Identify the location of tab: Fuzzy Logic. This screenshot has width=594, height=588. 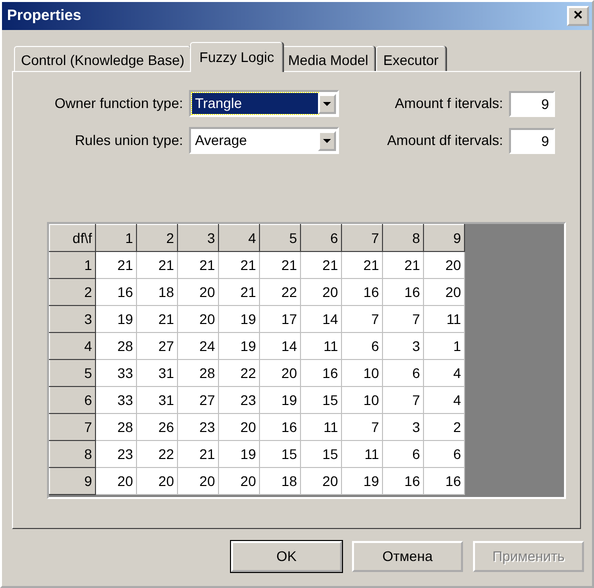
(237, 57).